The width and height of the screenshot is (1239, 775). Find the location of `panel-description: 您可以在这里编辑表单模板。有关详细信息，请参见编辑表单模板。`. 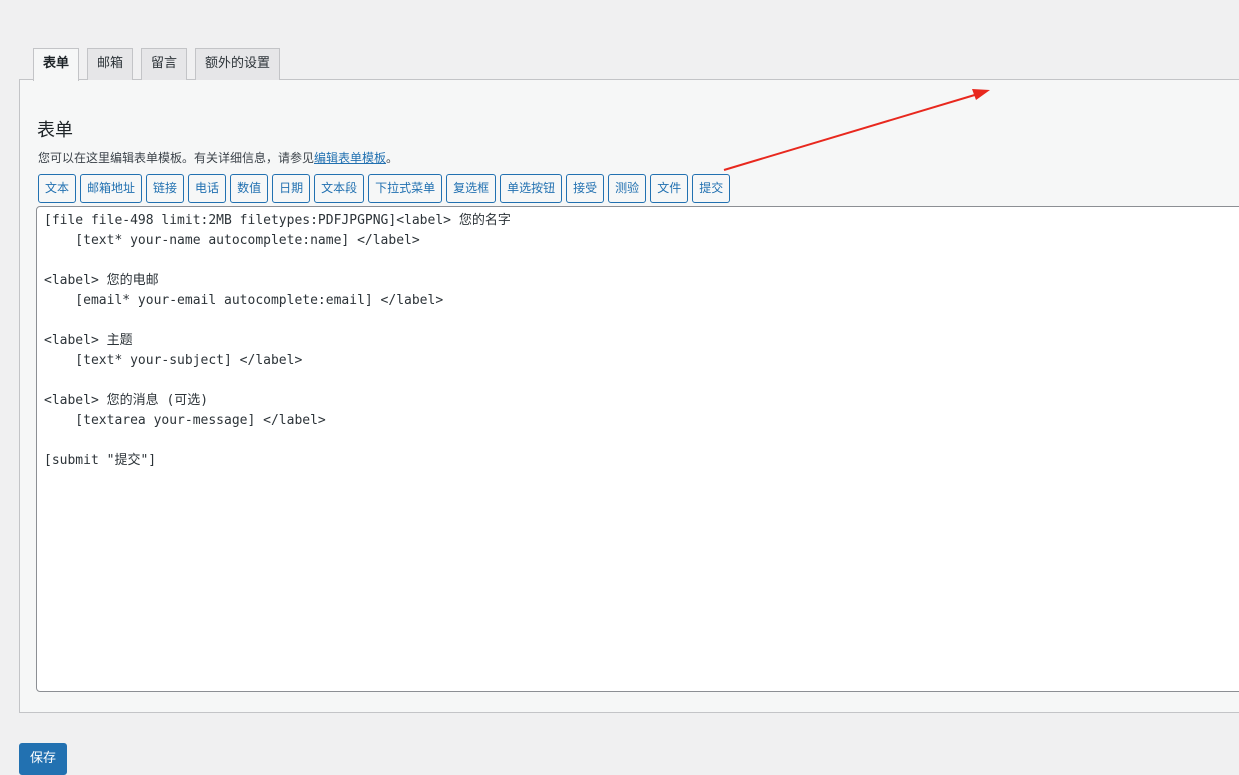

panel-description: 您可以在这里编辑表单模板。有关详细信息，请参见编辑表单模板。 is located at coordinates (218, 157).